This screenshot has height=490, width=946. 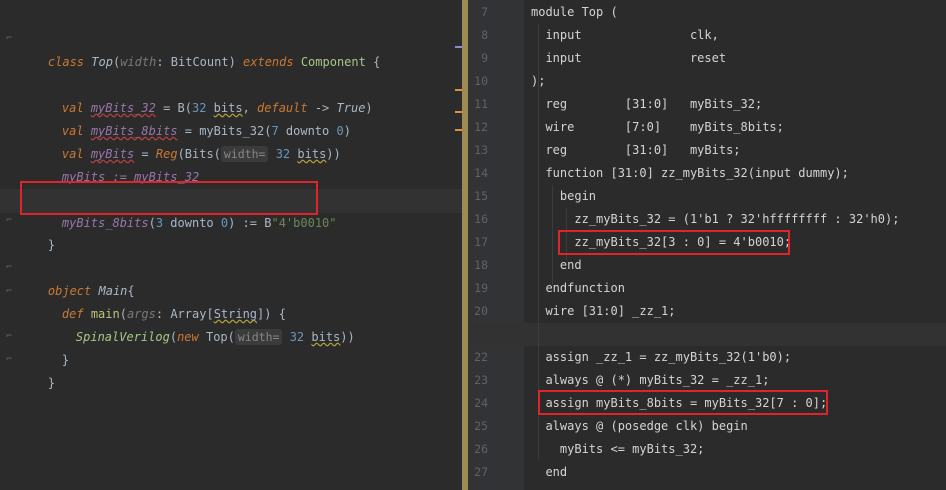 I want to click on line-number: 14, so click(x=481, y=173).